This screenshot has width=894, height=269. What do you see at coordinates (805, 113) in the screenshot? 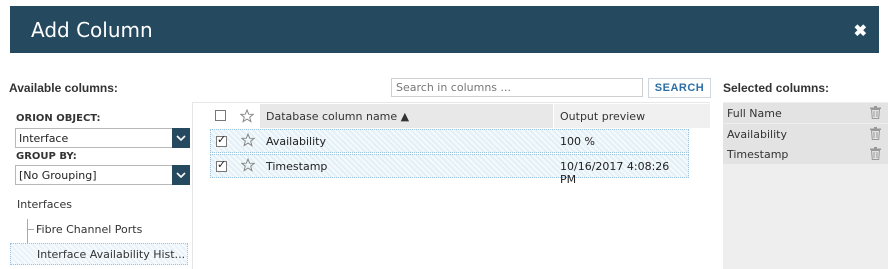
I see `selected-column-item: Full Name` at bounding box center [805, 113].